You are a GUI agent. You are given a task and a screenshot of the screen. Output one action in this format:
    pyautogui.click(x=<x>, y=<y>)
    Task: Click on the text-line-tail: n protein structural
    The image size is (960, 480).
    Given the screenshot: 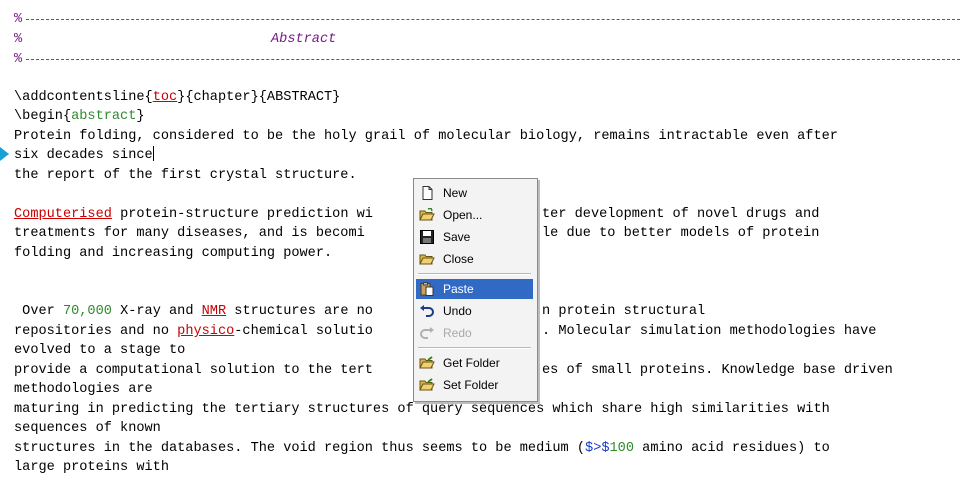 What is the action you would take?
    pyautogui.click(x=624, y=311)
    